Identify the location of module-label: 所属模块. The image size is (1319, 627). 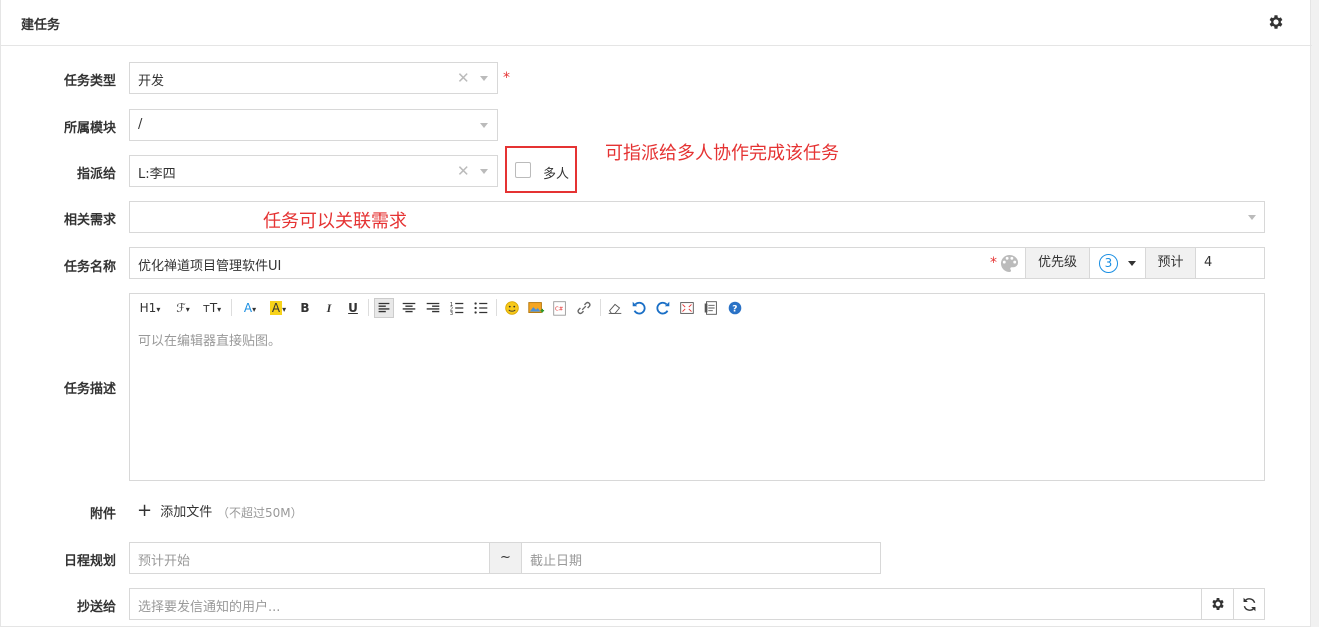
(89, 128).